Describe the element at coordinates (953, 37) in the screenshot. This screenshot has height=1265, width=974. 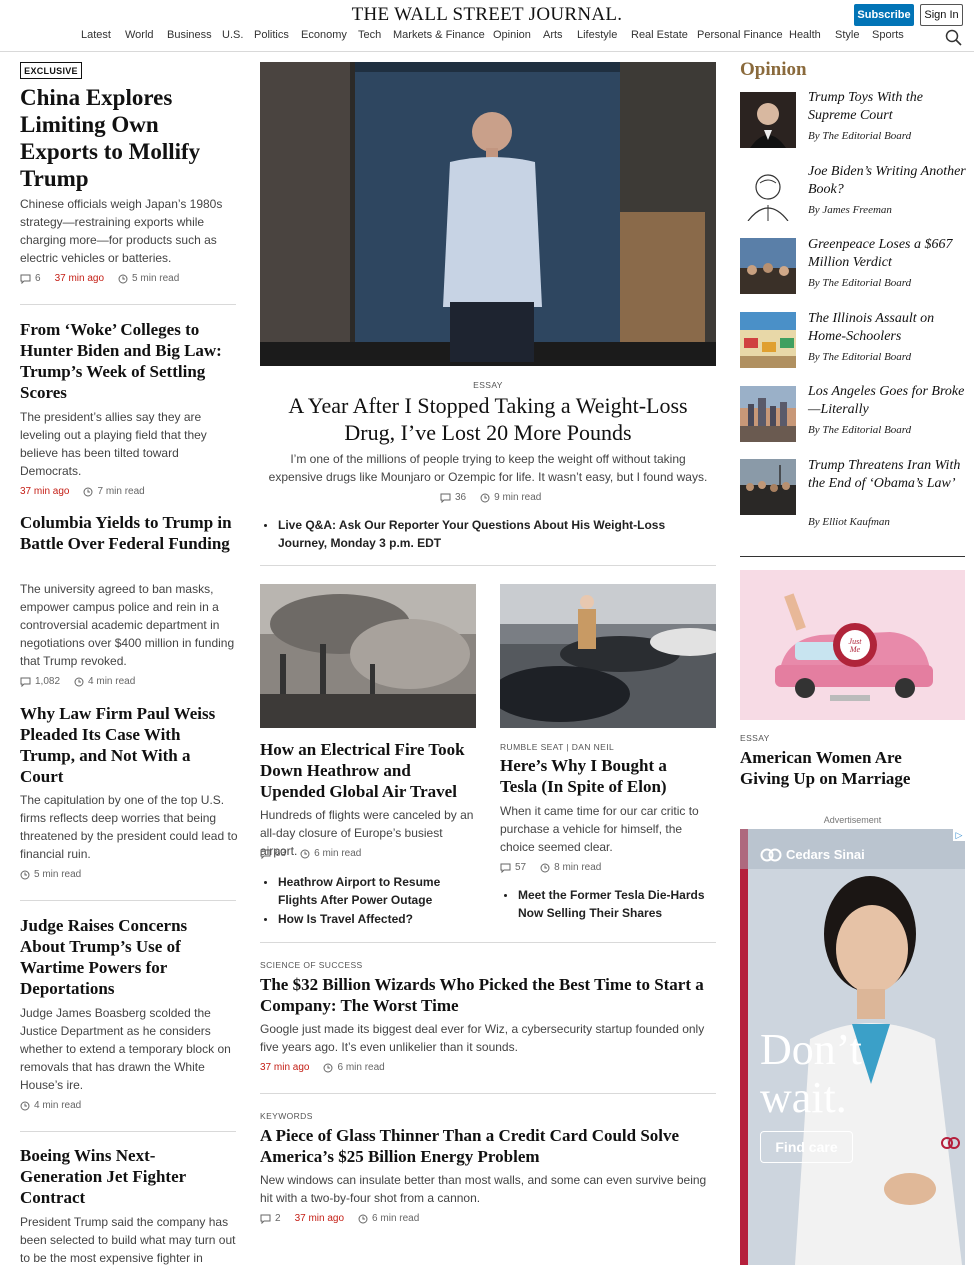
I see `search-icon` at that location.